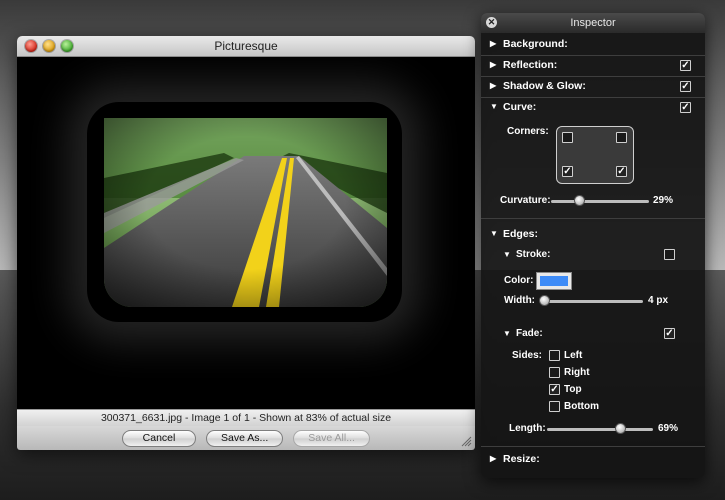 The height and width of the screenshot is (500, 725). What do you see at coordinates (544, 86) in the screenshot?
I see `shadow-glow-label: Shadow & Glow:` at bounding box center [544, 86].